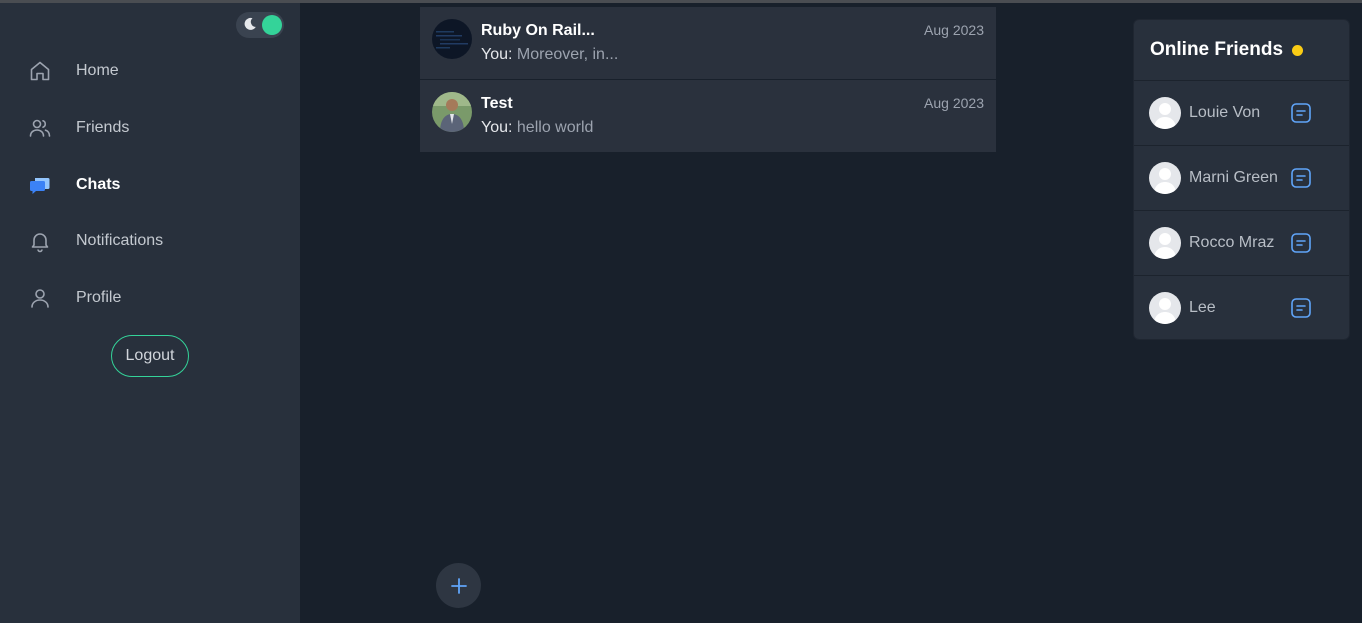 This screenshot has height=623, width=1362. Describe the element at coordinates (103, 127) in the screenshot. I see `sidebar-item-label: Friends` at that location.